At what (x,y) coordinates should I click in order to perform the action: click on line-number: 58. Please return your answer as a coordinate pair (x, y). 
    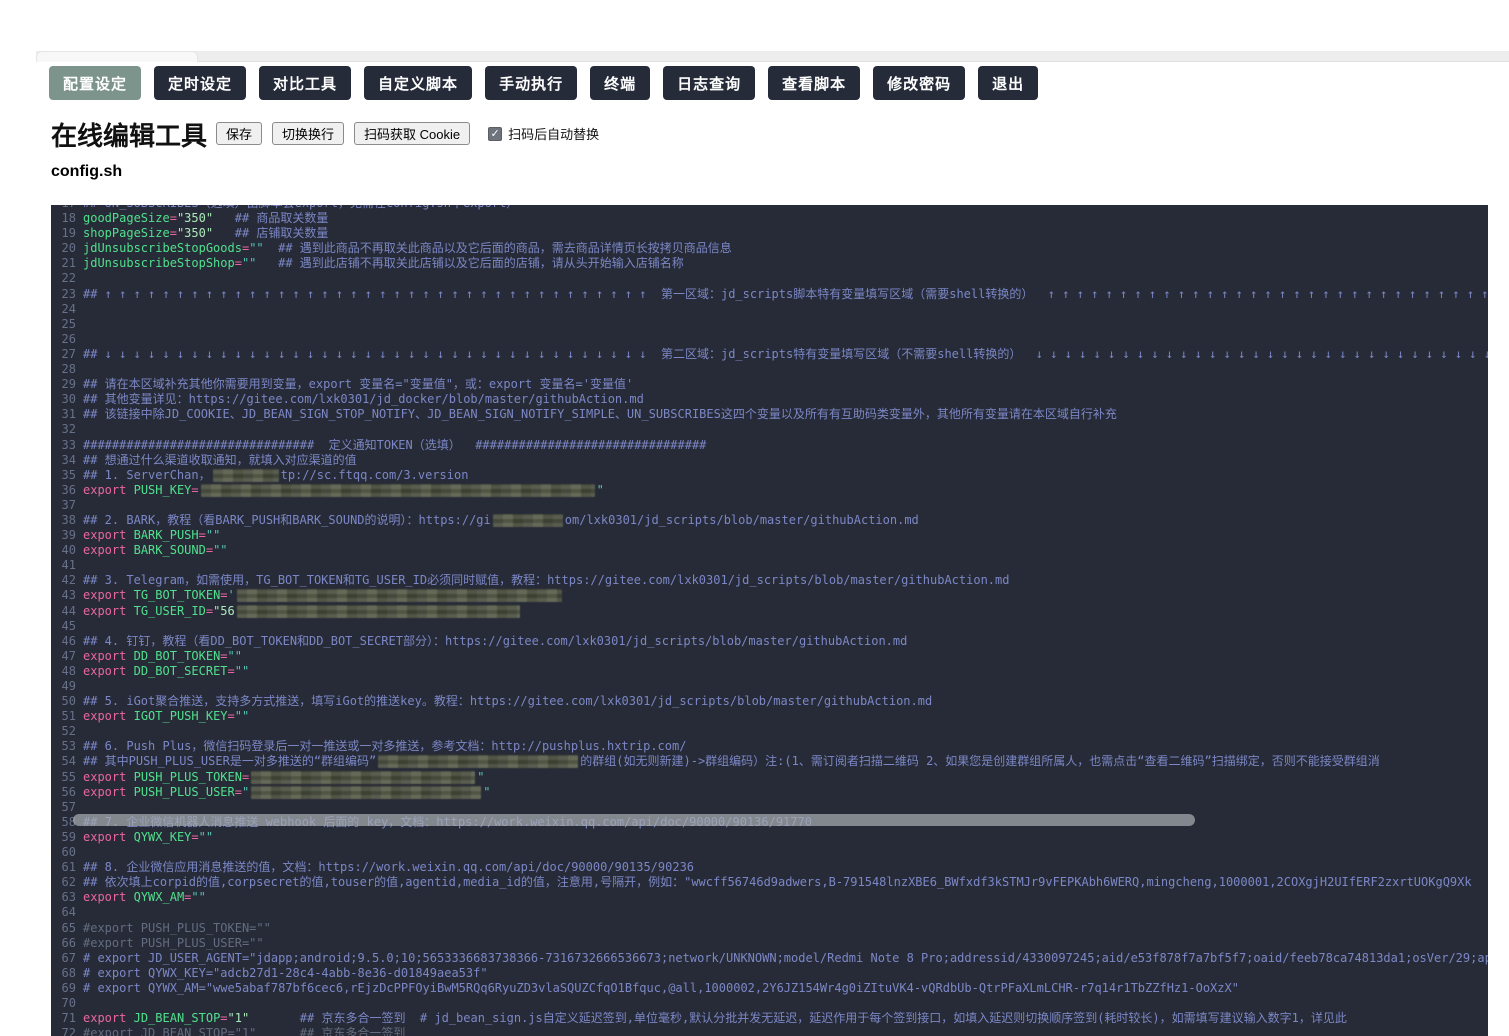
    Looking at the image, I should click on (68, 821).